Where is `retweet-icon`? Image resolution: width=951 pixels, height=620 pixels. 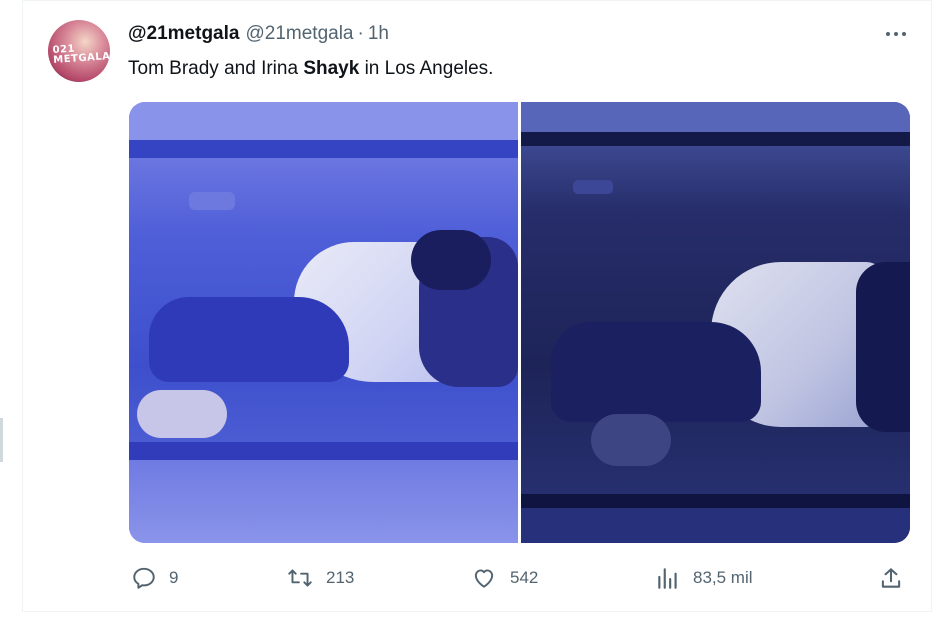 retweet-icon is located at coordinates (300, 578).